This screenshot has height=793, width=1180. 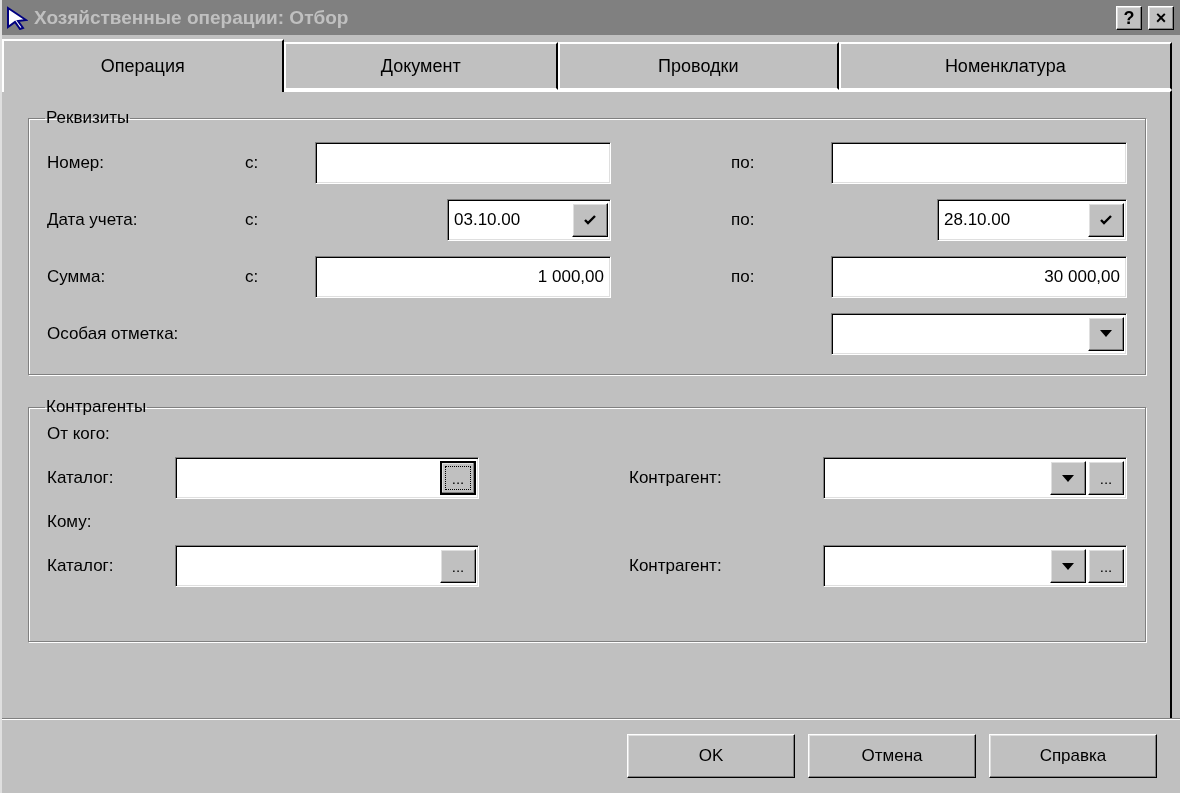 I want to click on cursor-arrow-icon, so click(x=17, y=17).